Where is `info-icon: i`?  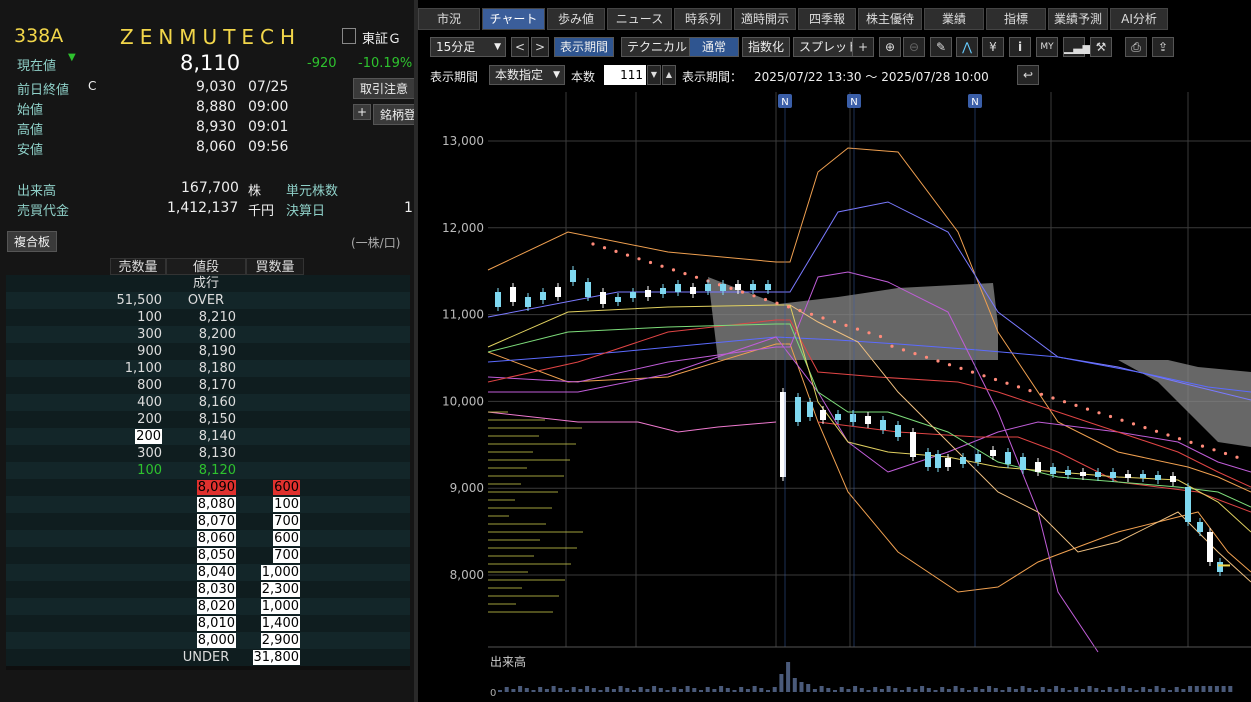 info-icon: i is located at coordinates (1020, 47).